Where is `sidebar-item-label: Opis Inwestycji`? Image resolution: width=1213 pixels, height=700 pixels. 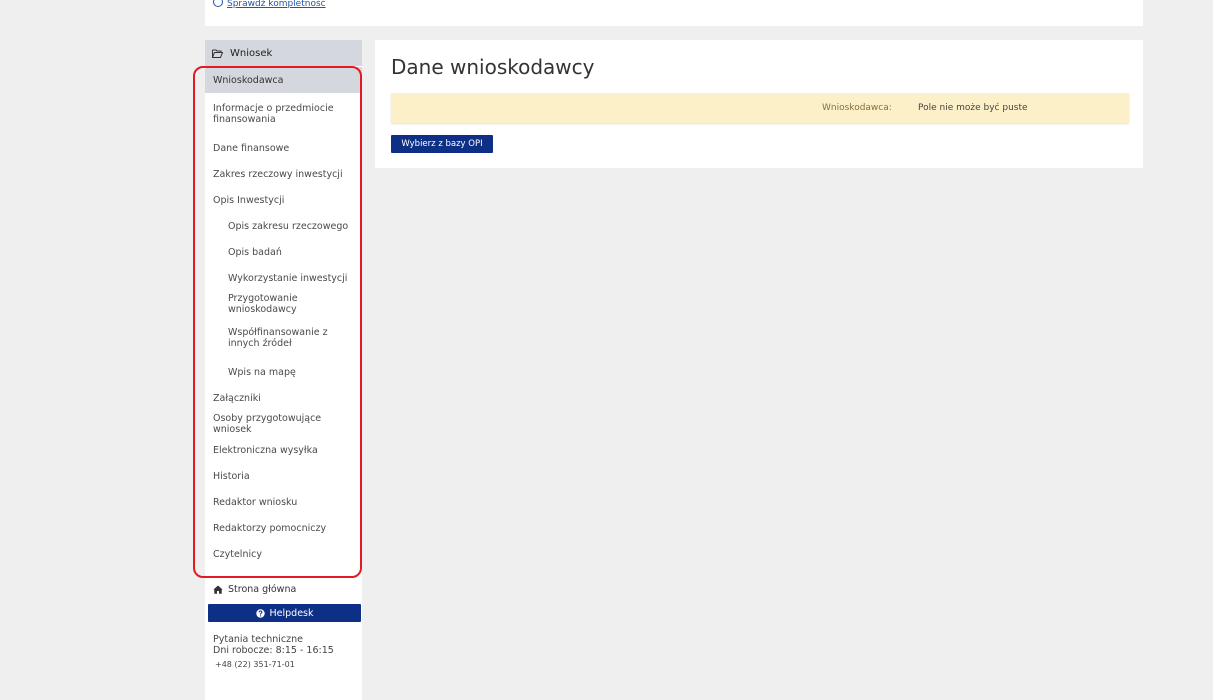
sidebar-item-label: Opis Inwestycji is located at coordinates (249, 200).